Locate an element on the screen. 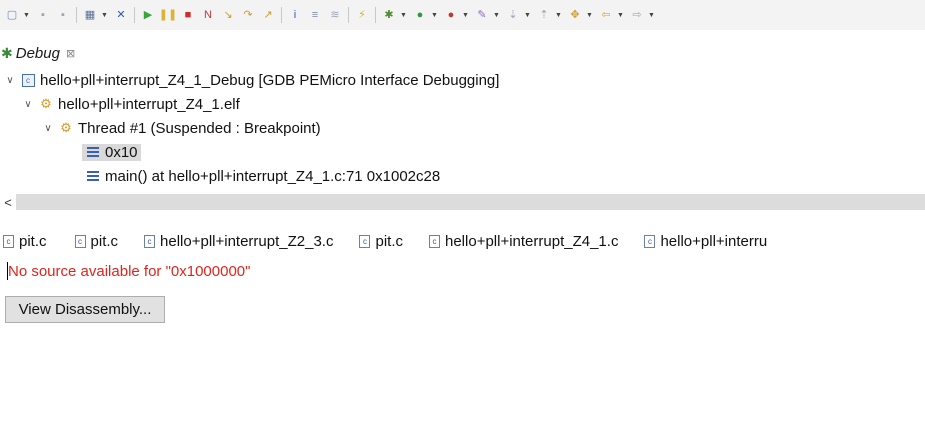  selected-frame: 0x10 is located at coordinates (111, 152).